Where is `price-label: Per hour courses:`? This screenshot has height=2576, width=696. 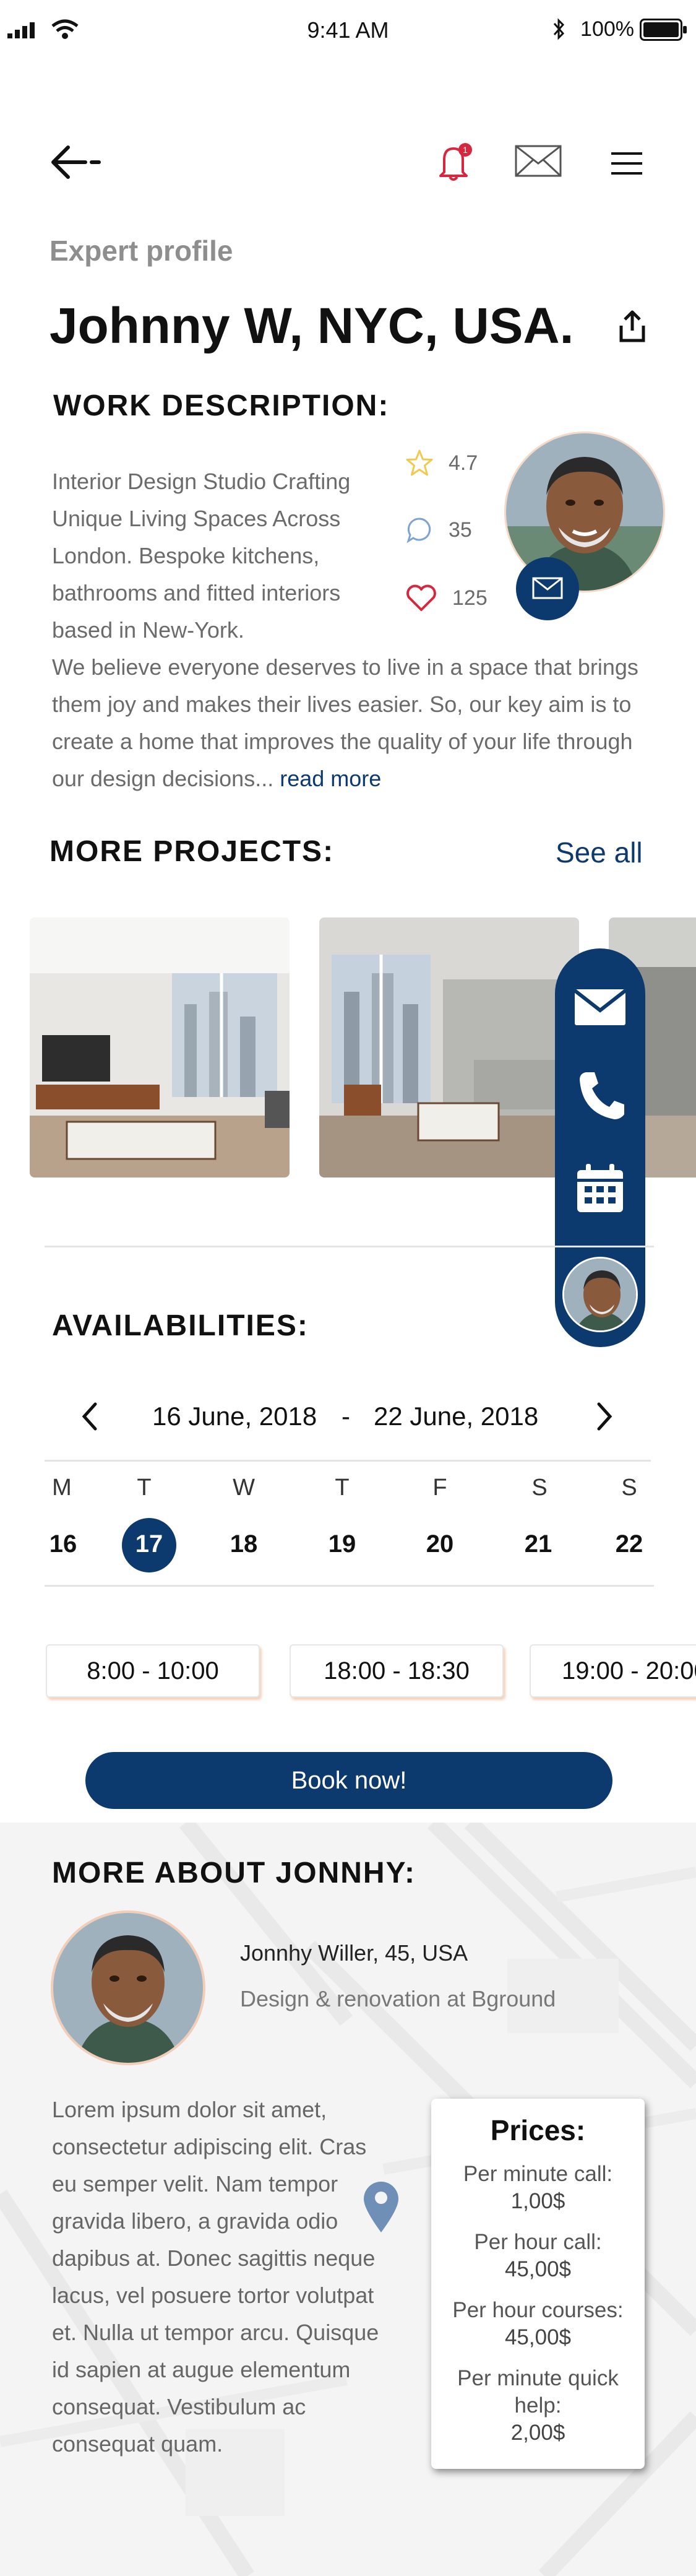 price-label: Per hour courses: is located at coordinates (538, 2310).